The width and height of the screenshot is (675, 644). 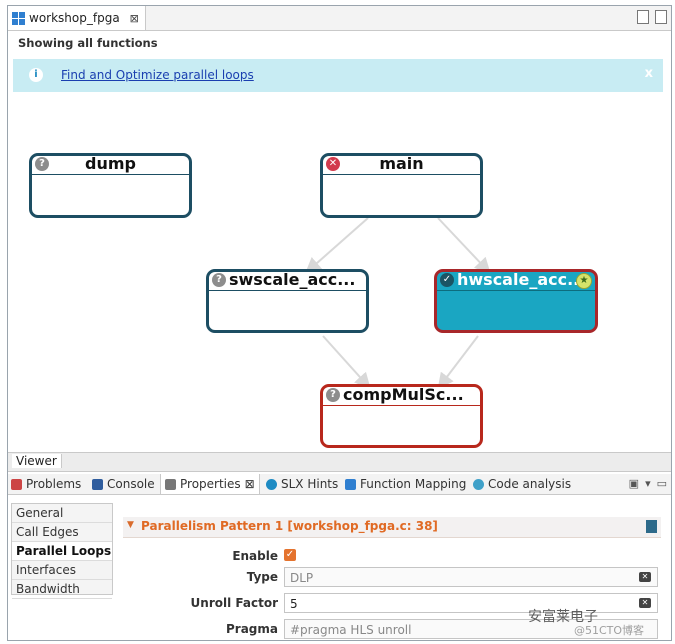 What do you see at coordinates (18, 18) in the screenshot?
I see `graph-file-icon` at bounding box center [18, 18].